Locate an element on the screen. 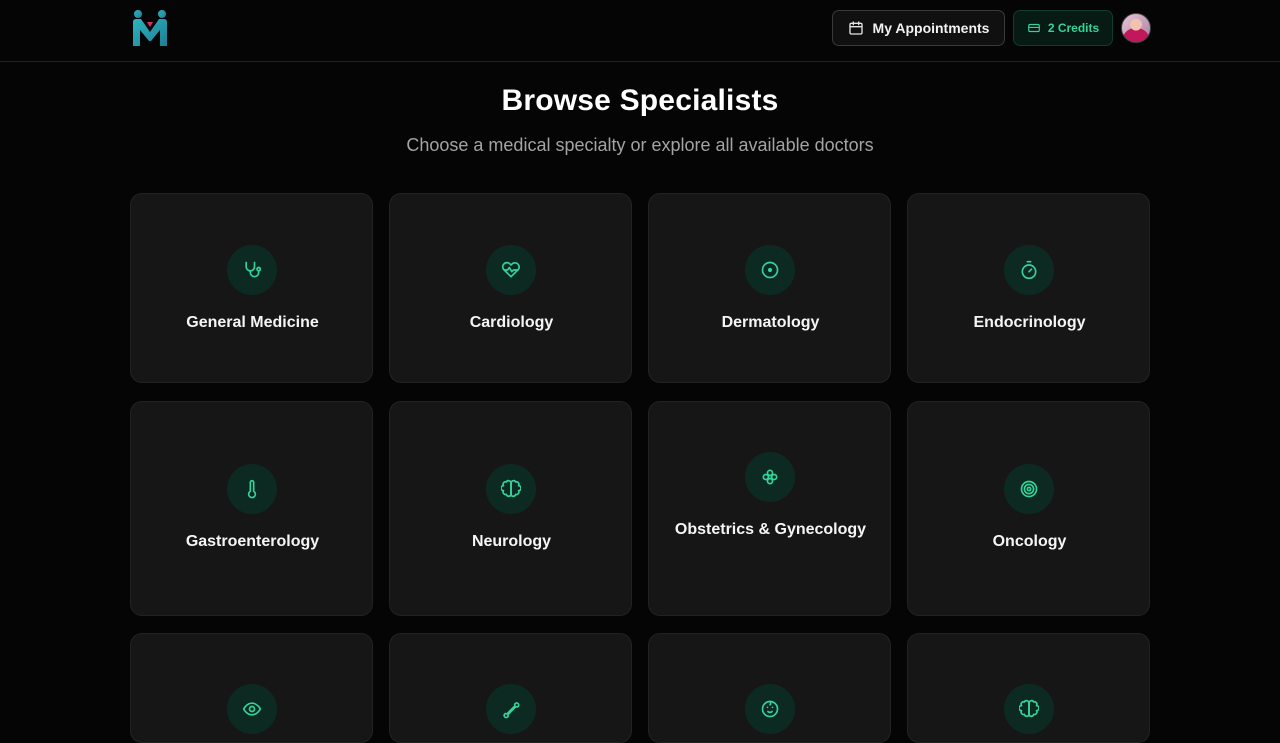 The width and height of the screenshot is (1280, 743). specialty-label: Oncology is located at coordinates (1029, 541).